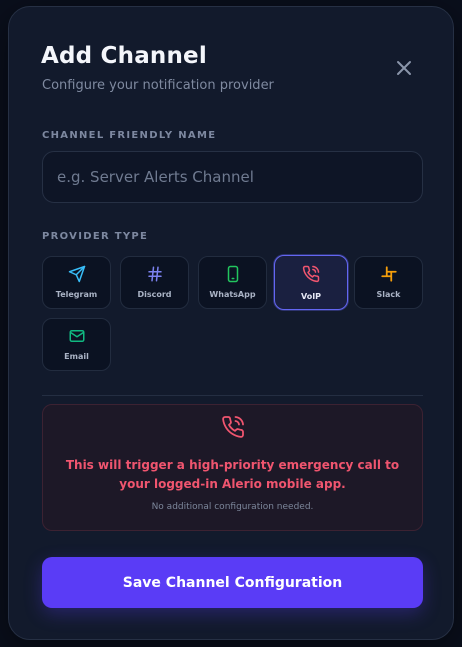 This screenshot has height=647, width=462. Describe the element at coordinates (76, 344) in the screenshot. I see `provider-email: Email` at that location.